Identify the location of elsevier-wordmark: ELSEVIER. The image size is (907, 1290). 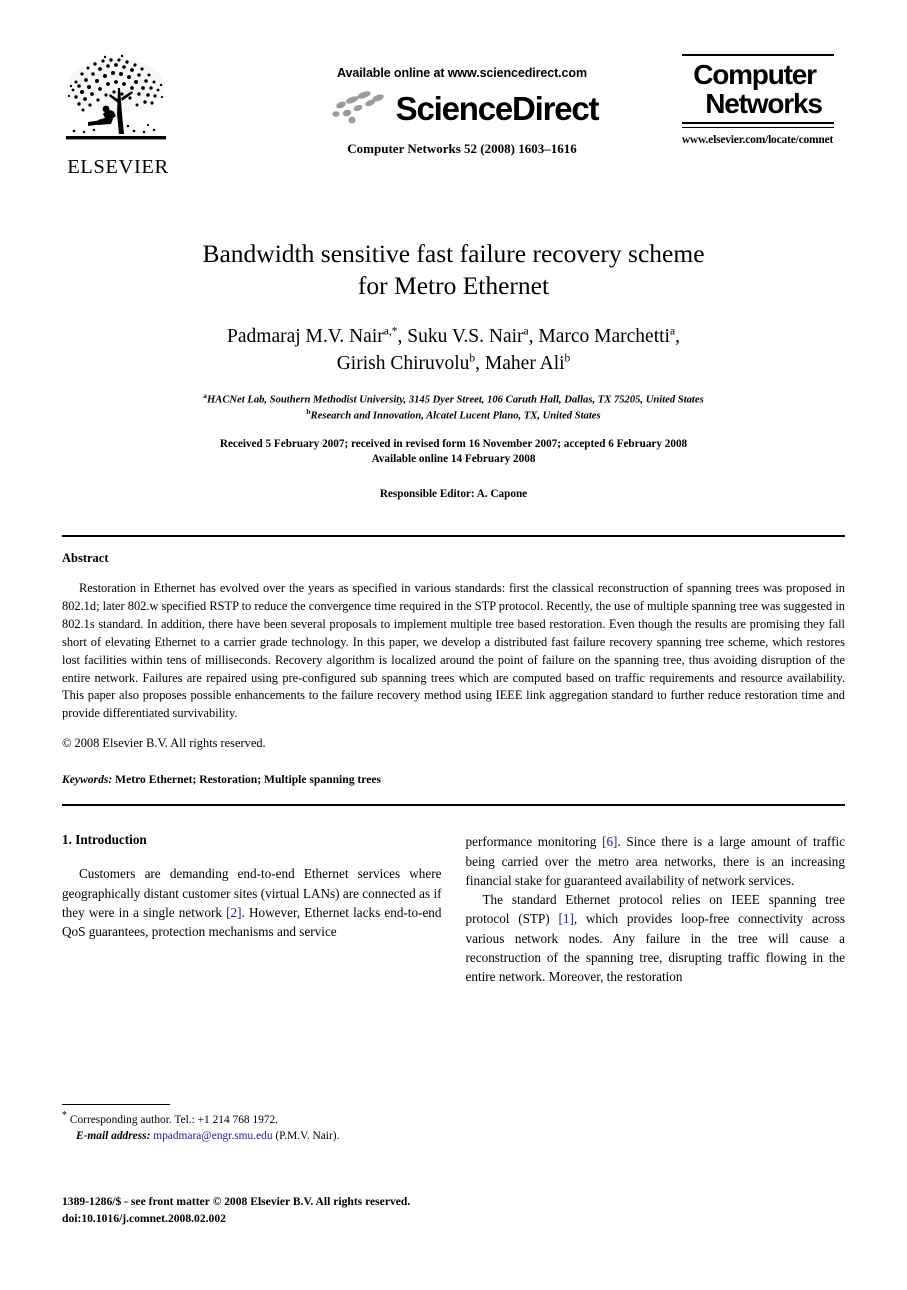
(118, 167).